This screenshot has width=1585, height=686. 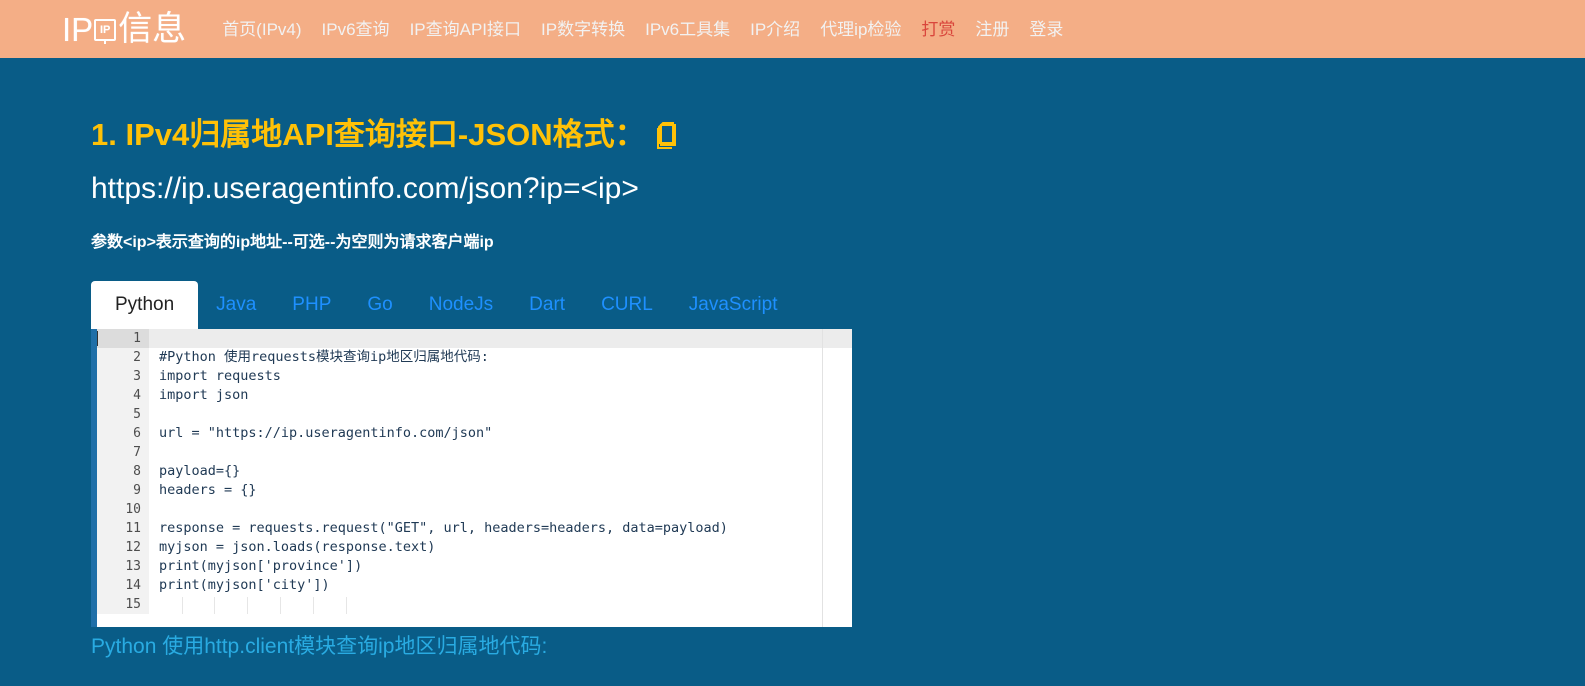 What do you see at coordinates (733, 305) in the screenshot?
I see `tab-javascript: JavaScript` at bounding box center [733, 305].